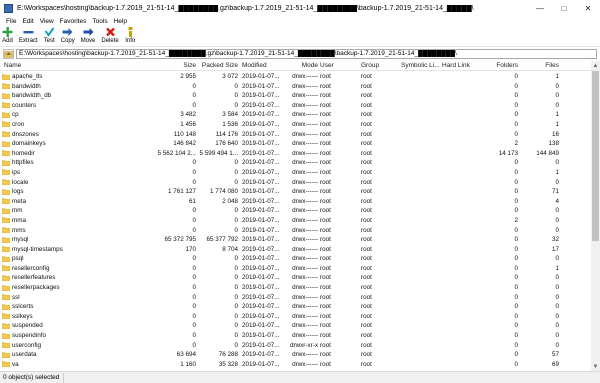 This screenshot has height=383, width=600. What do you see at coordinates (555, 355) in the screenshot?
I see `file-files: 57` at bounding box center [555, 355].